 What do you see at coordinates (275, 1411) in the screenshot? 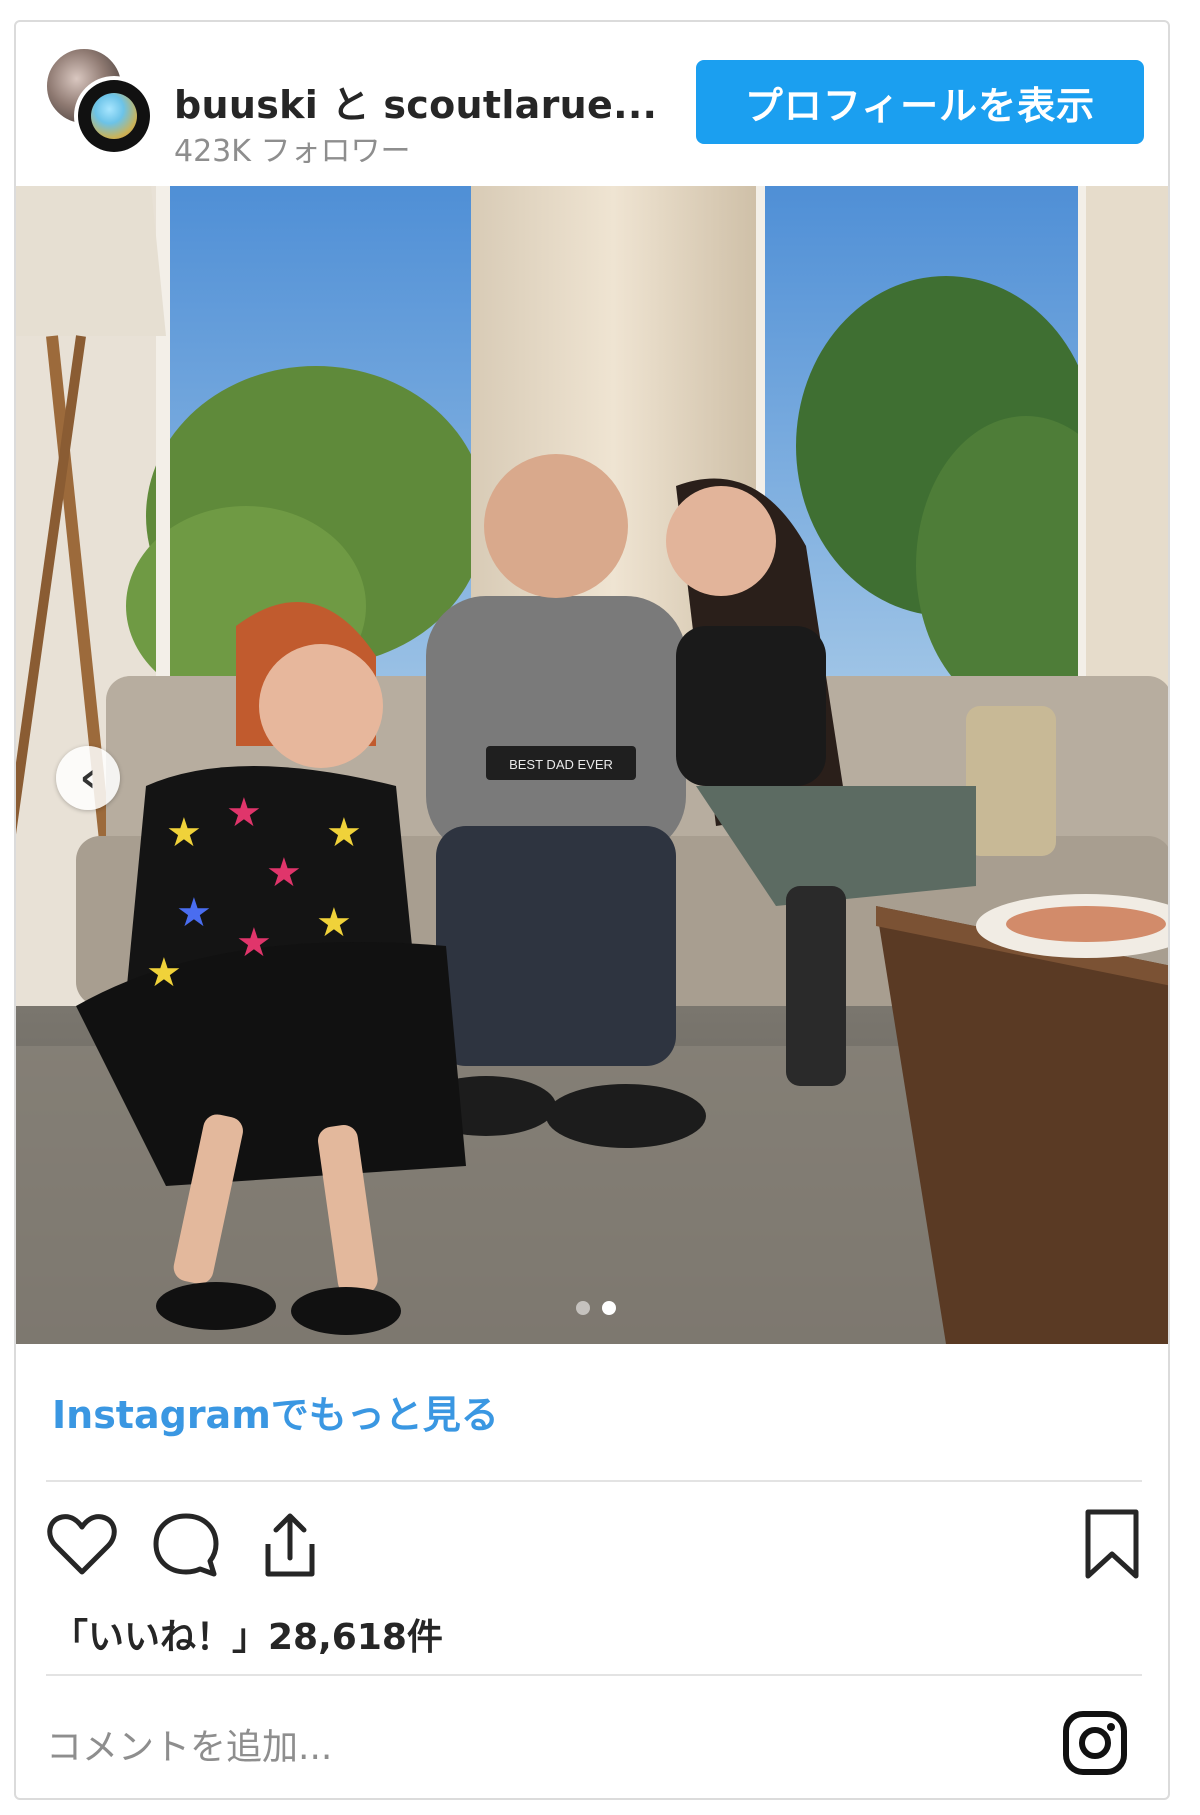
I see `view-more-on-instagram-link: Instagramでもっと見る` at bounding box center [275, 1411].